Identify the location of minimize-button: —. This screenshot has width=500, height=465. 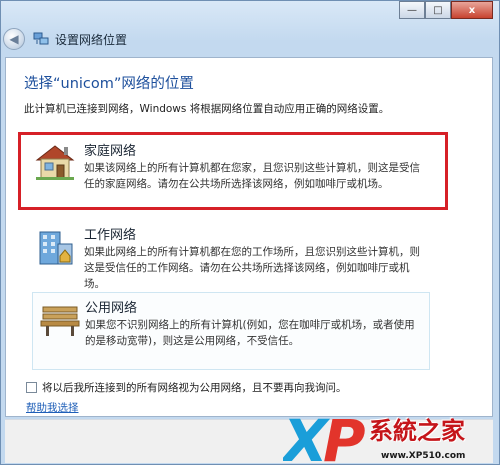
(412, 10).